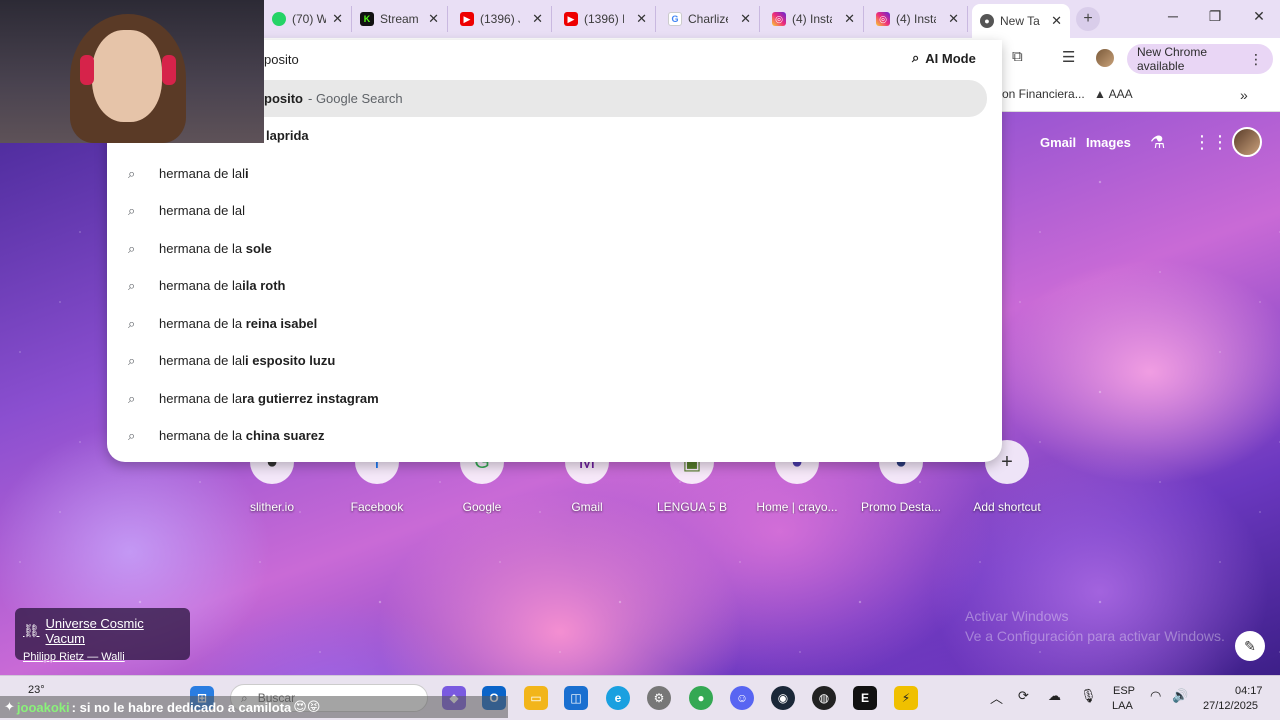 This screenshot has width=1280, height=720. What do you see at coordinates (547, 173) in the screenshot?
I see `suggestion-row: ⌕ hermana de lali` at bounding box center [547, 173].